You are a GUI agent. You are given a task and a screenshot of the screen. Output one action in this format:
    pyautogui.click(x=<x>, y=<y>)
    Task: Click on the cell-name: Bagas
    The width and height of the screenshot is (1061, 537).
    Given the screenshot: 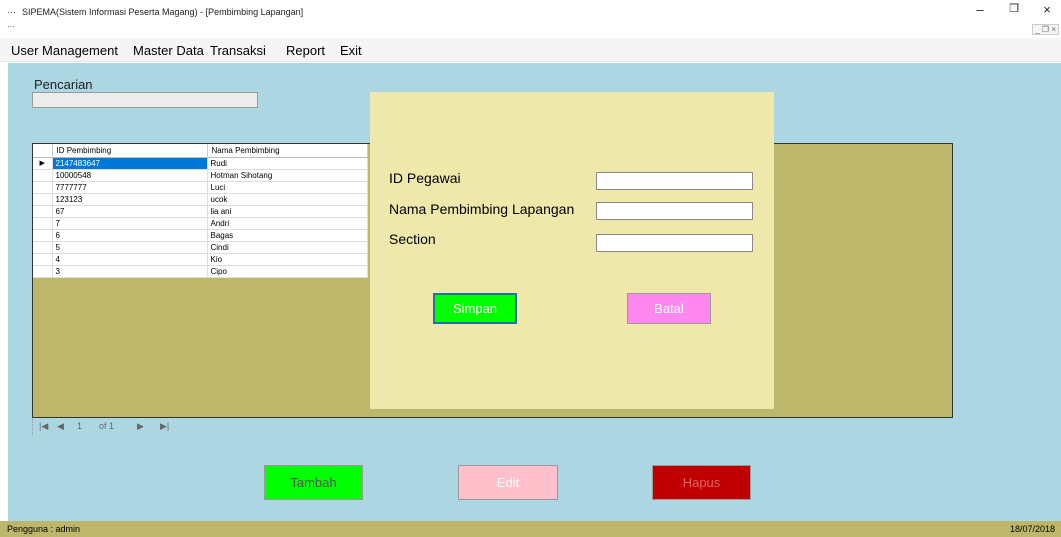 What is the action you would take?
    pyautogui.click(x=287, y=235)
    